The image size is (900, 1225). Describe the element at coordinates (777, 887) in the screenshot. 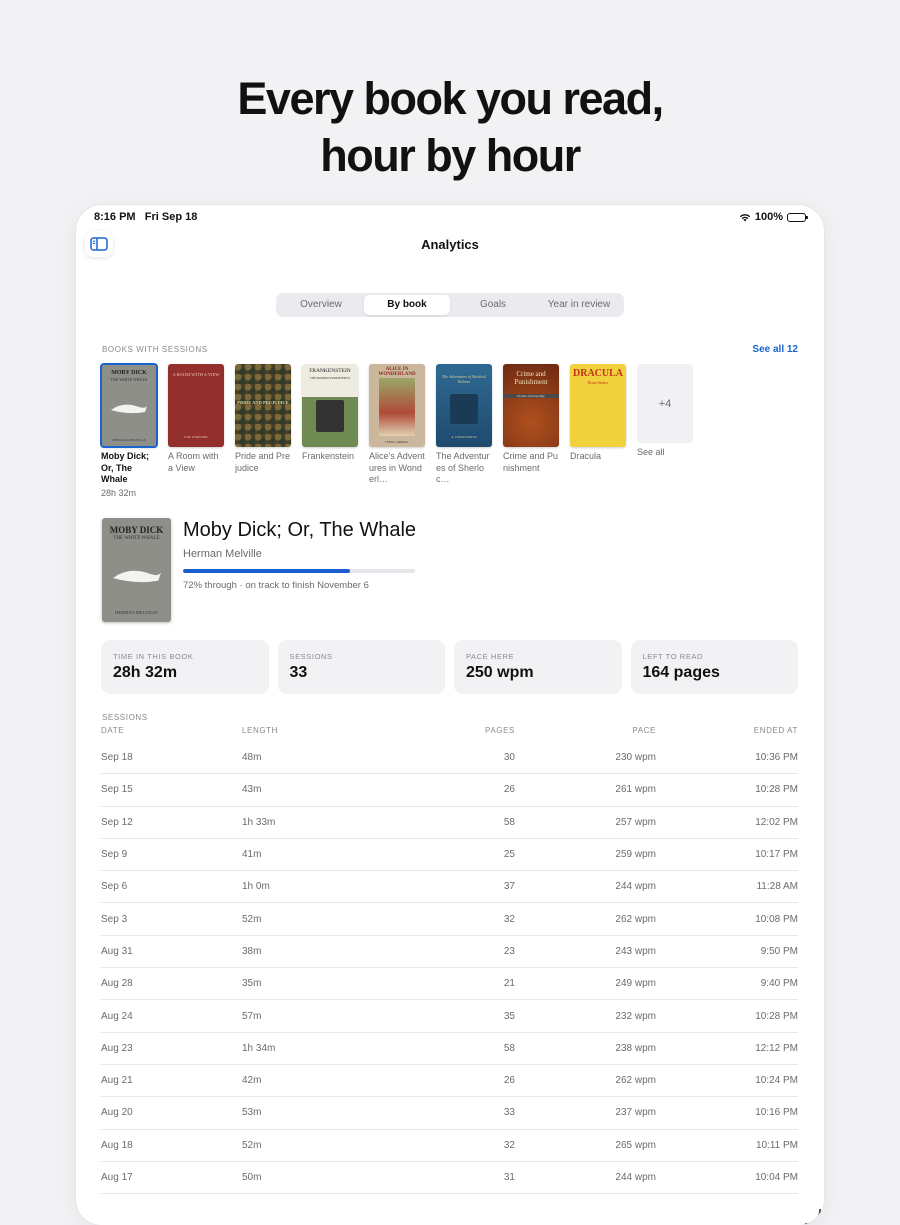

I see `session-ended-at: 11:28 AM` at that location.